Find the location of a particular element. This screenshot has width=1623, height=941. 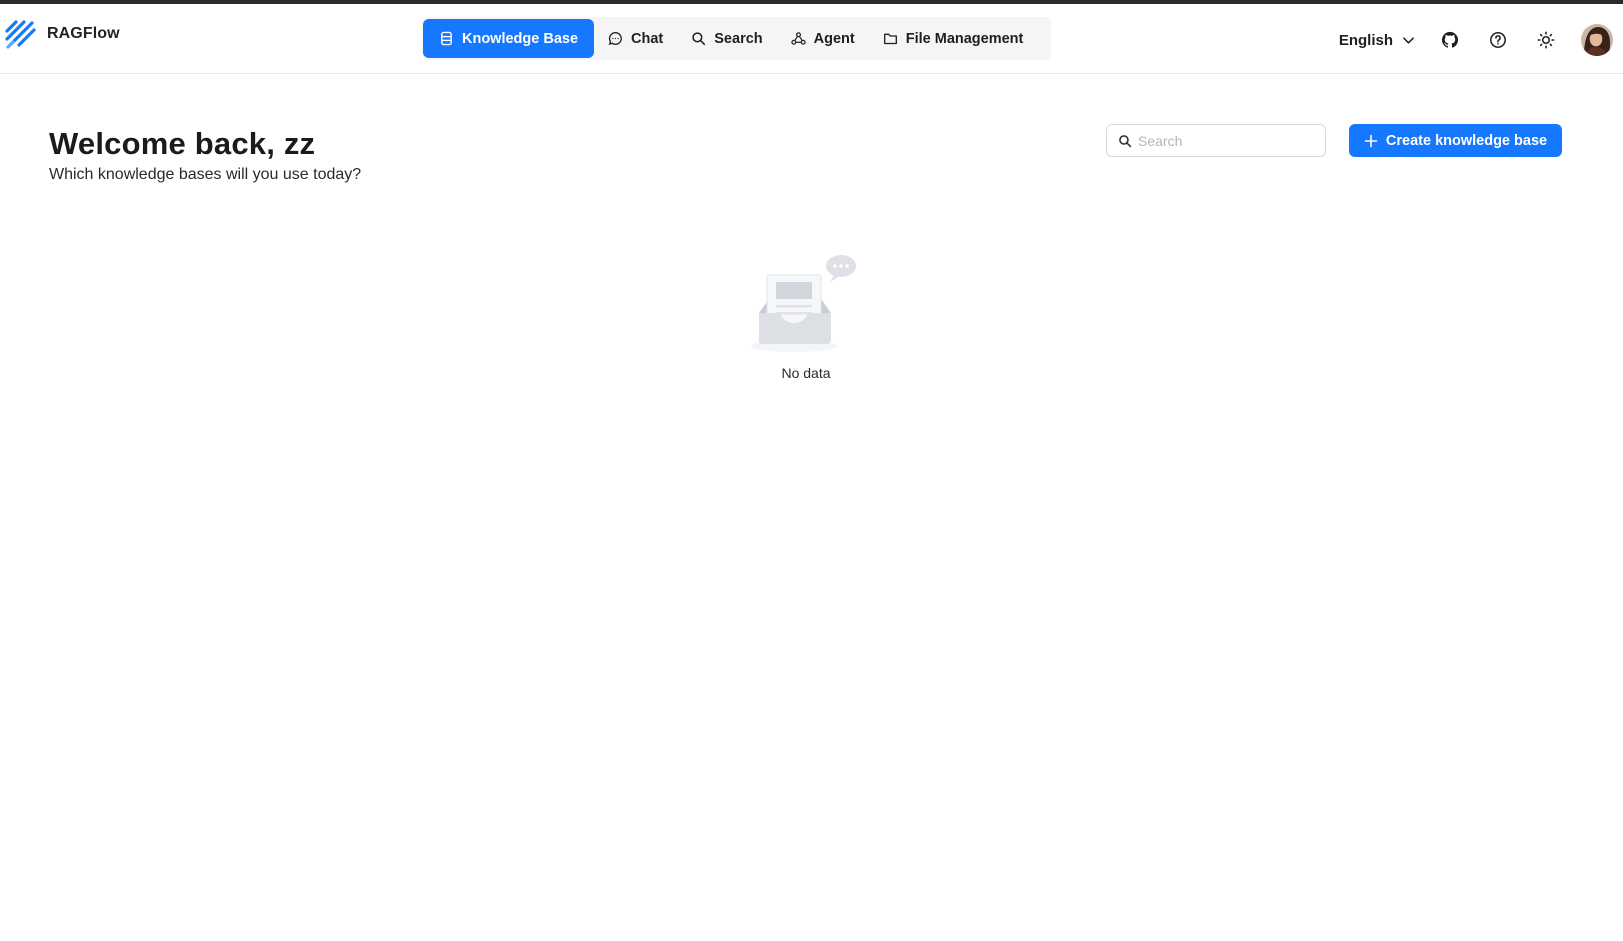

page-title: Welcome back, zz is located at coordinates (182, 143).